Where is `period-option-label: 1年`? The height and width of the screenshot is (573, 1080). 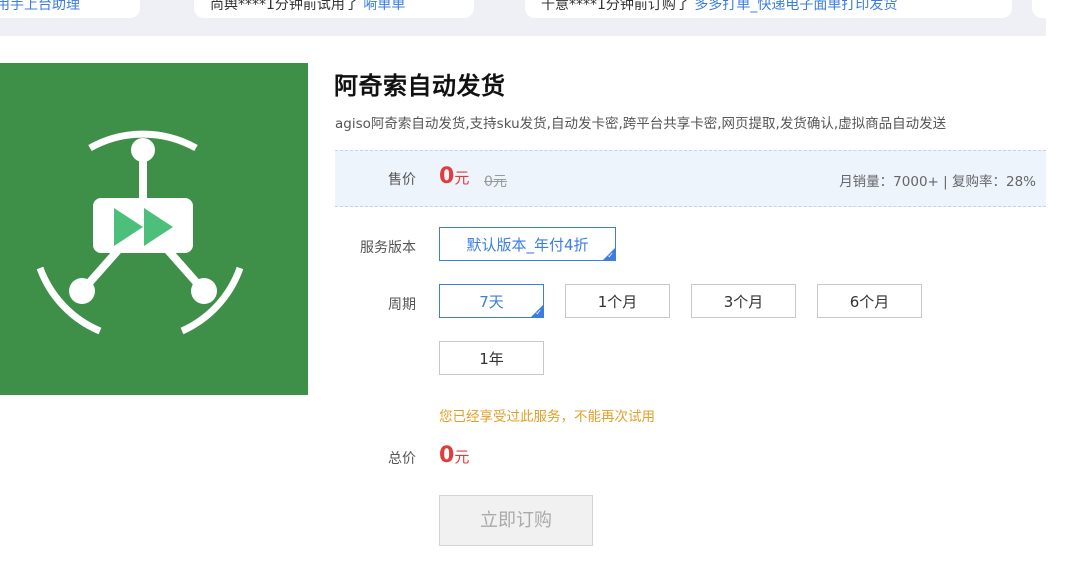
period-option-label: 1年 is located at coordinates (491, 359).